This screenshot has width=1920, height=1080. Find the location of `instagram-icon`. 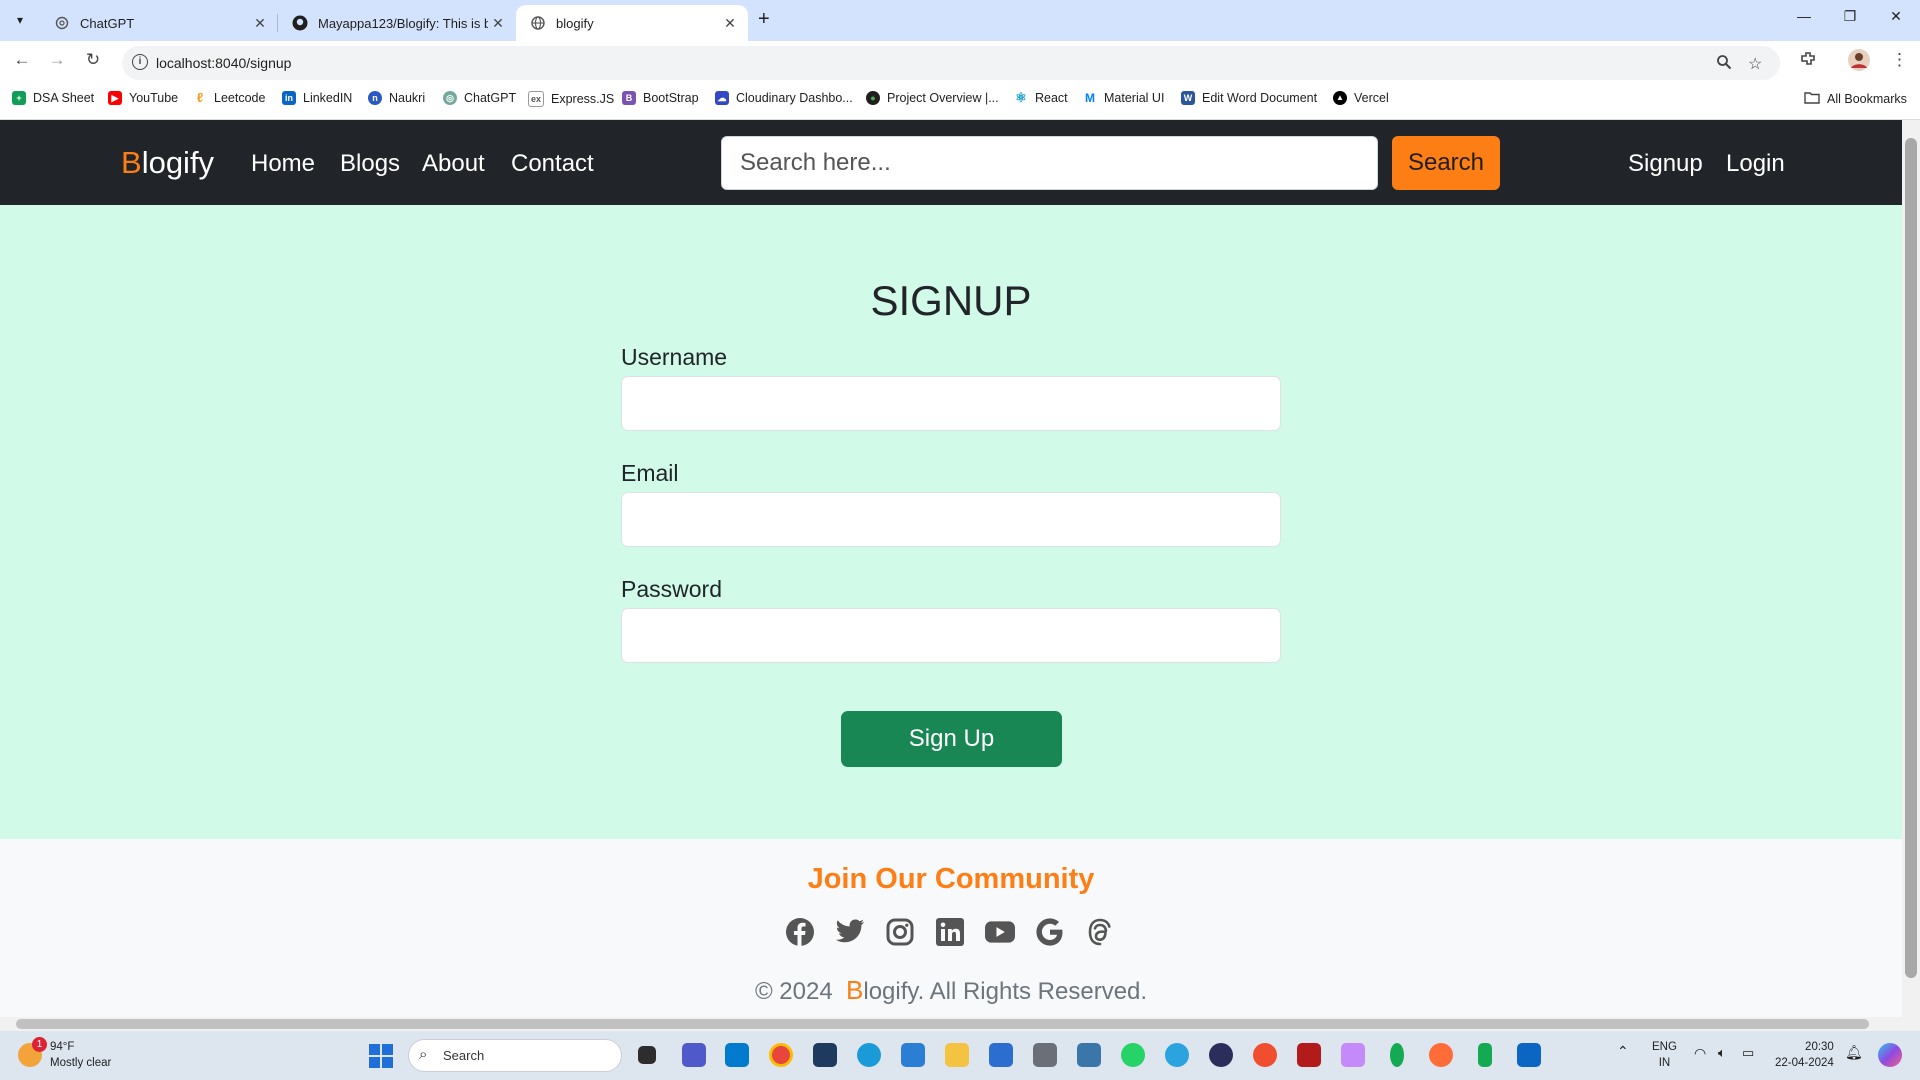

instagram-icon is located at coordinates (900, 932).